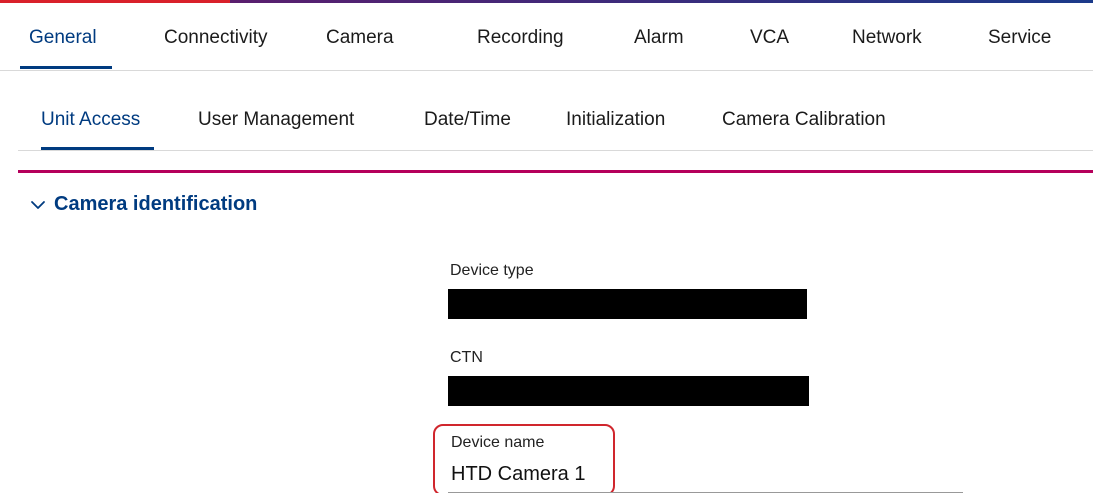 The height and width of the screenshot is (493, 1093). I want to click on subtab-unit-access: Unit Access, so click(90, 120).